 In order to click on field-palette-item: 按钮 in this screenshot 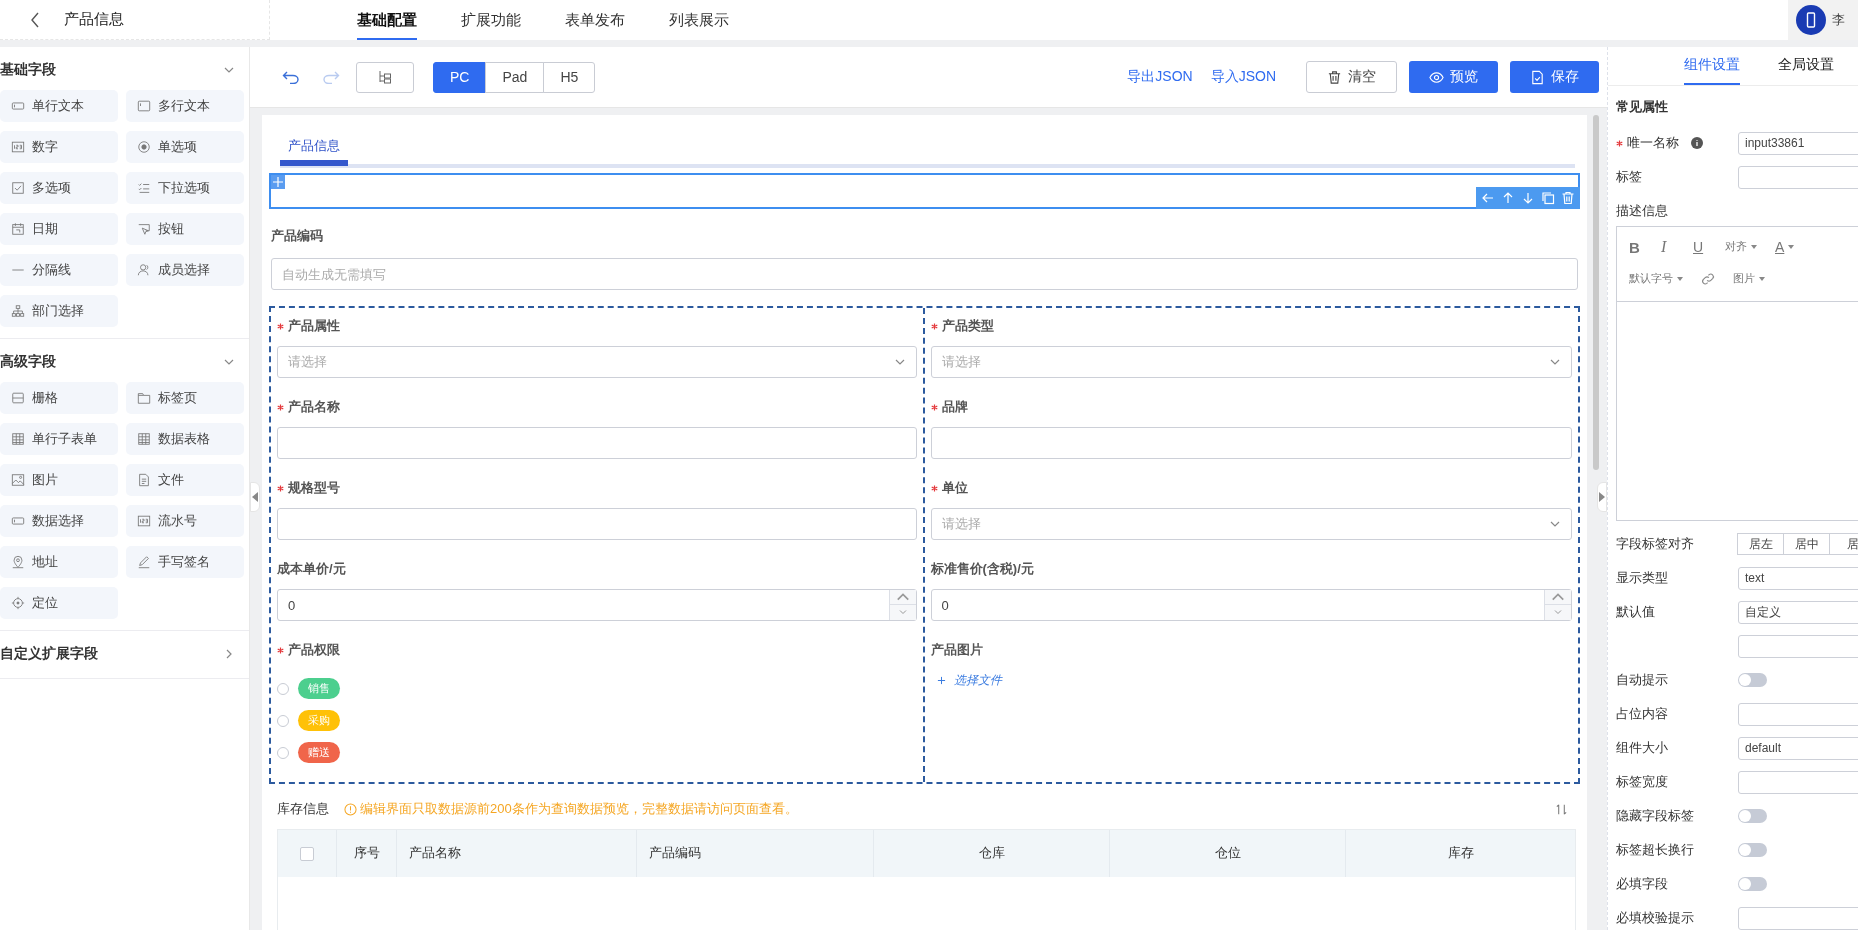, I will do `click(185, 229)`.